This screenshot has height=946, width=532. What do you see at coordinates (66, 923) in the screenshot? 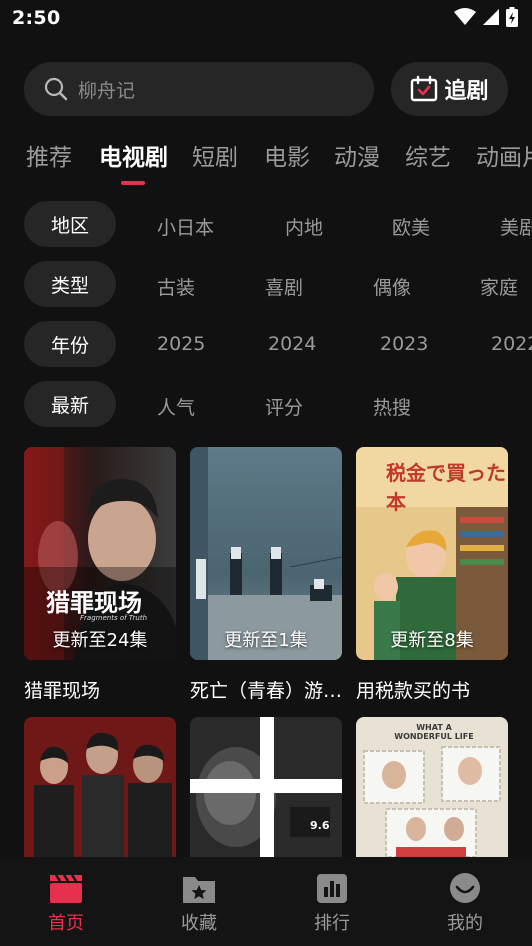
I see `nav-label: 首页` at bounding box center [66, 923].